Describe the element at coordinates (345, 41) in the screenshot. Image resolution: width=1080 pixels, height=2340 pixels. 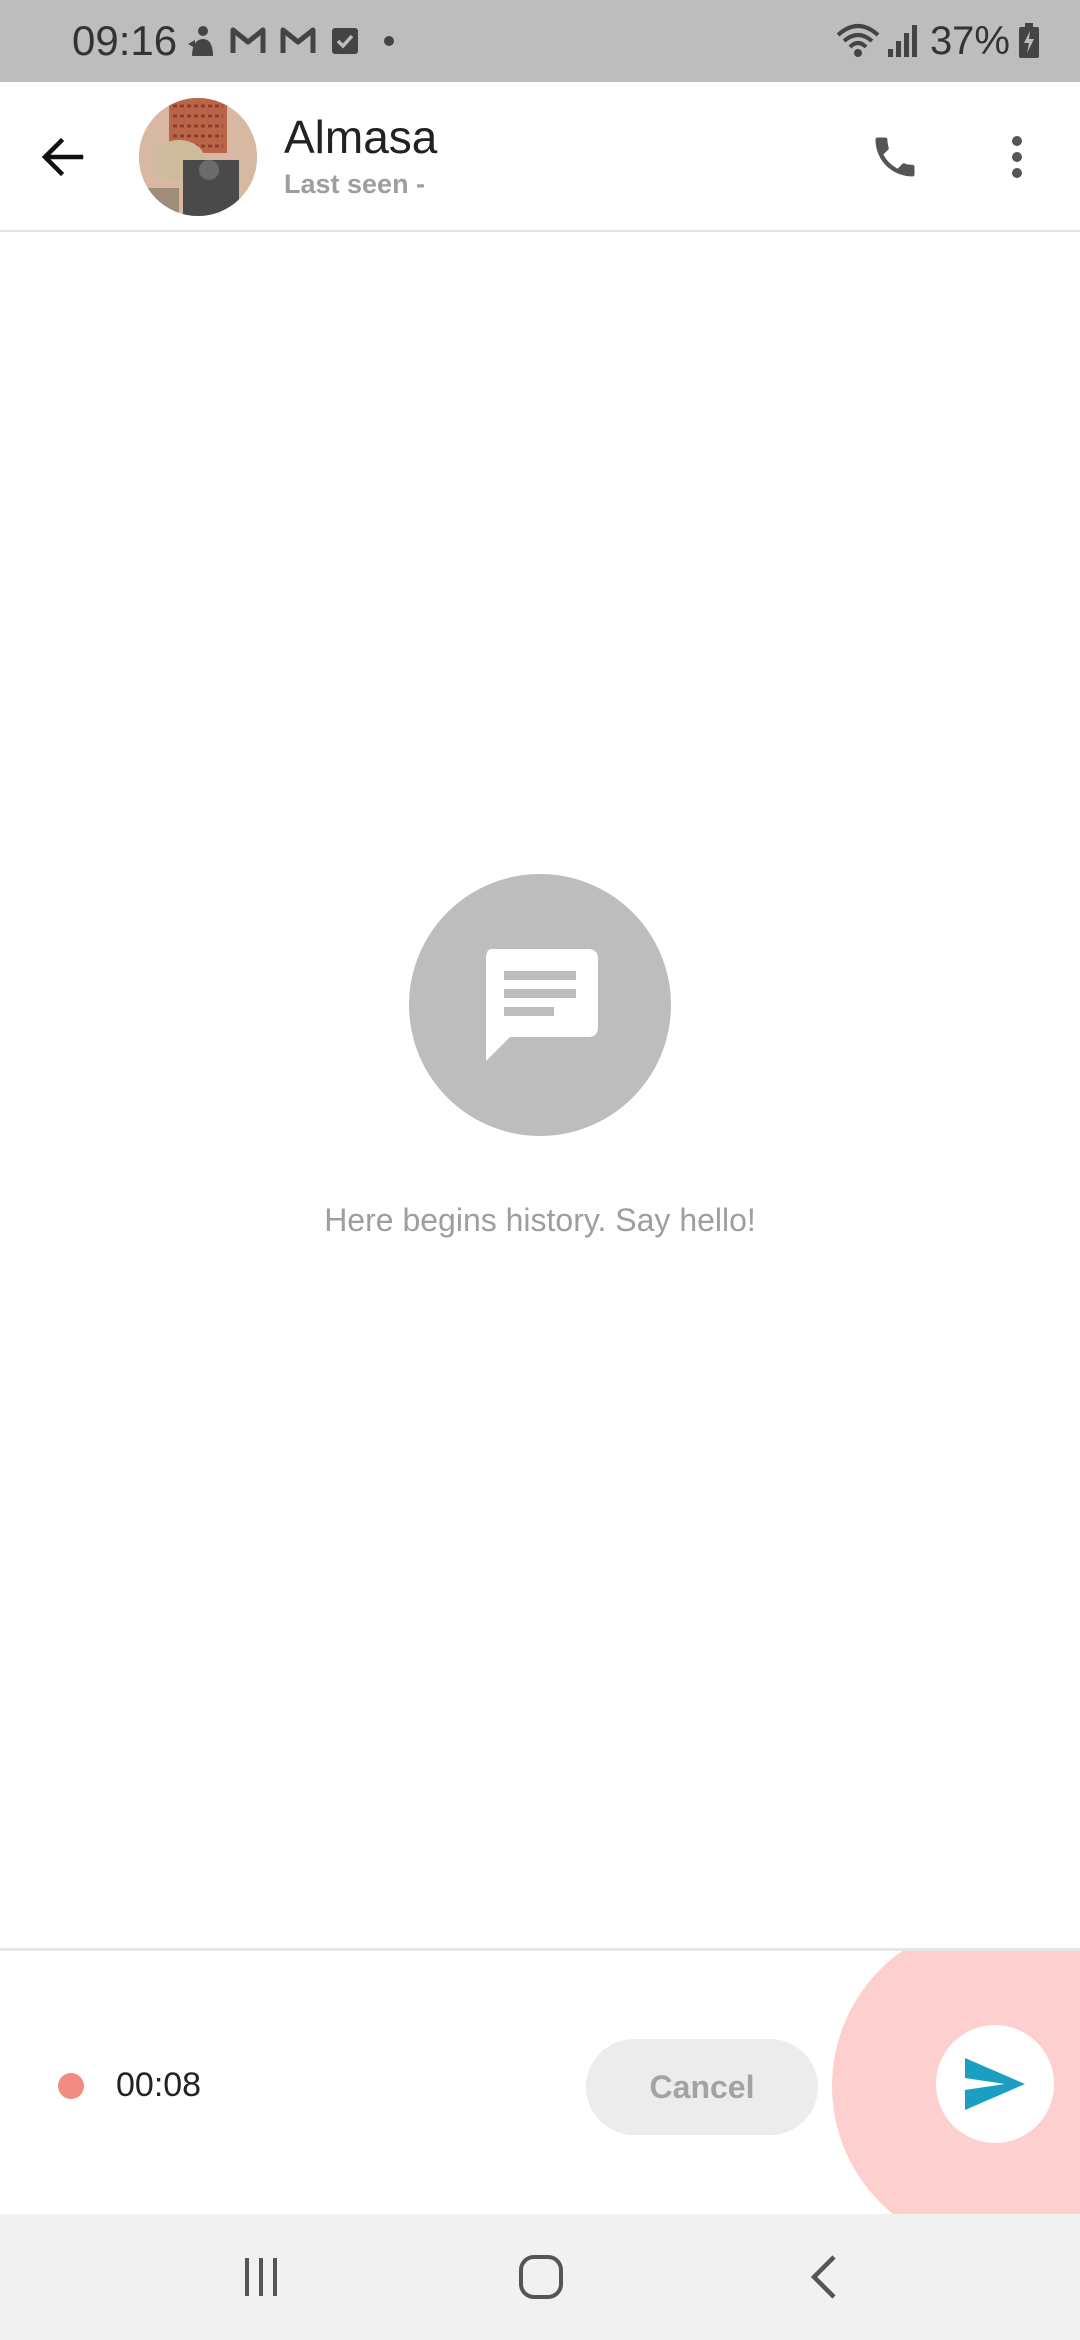
I see `checkbox-notification-icon` at that location.